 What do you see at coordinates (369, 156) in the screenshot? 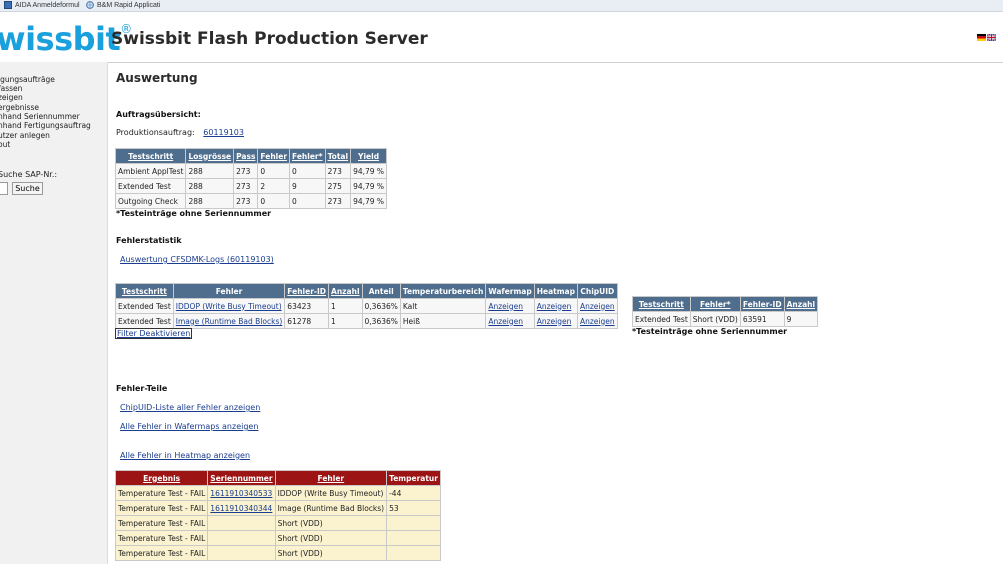
I see `column-header: Yield` at bounding box center [369, 156].